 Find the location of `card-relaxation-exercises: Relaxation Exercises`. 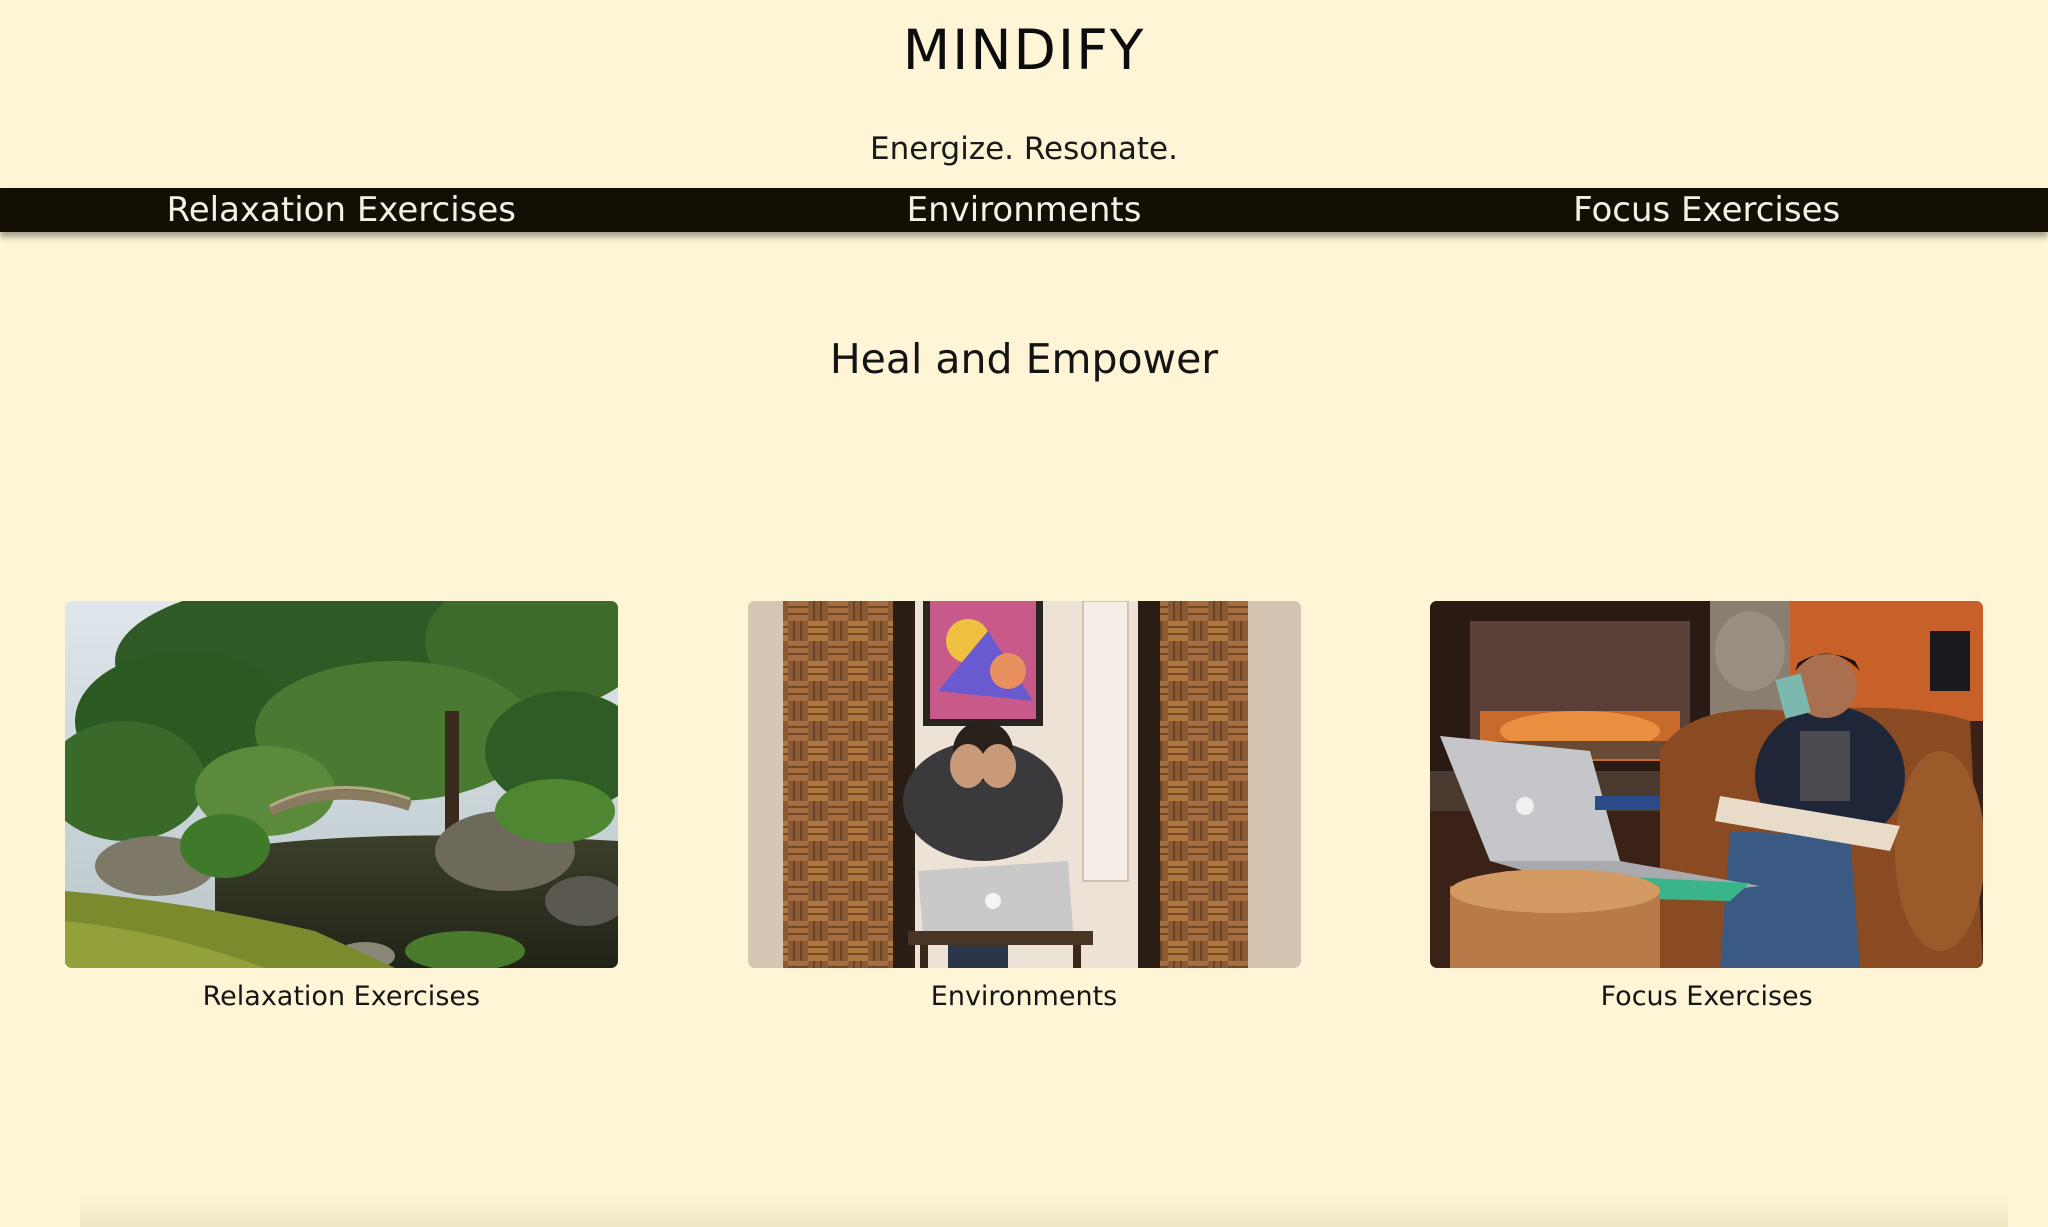

card-relaxation-exercises: Relaxation Exercises is located at coordinates (341, 807).